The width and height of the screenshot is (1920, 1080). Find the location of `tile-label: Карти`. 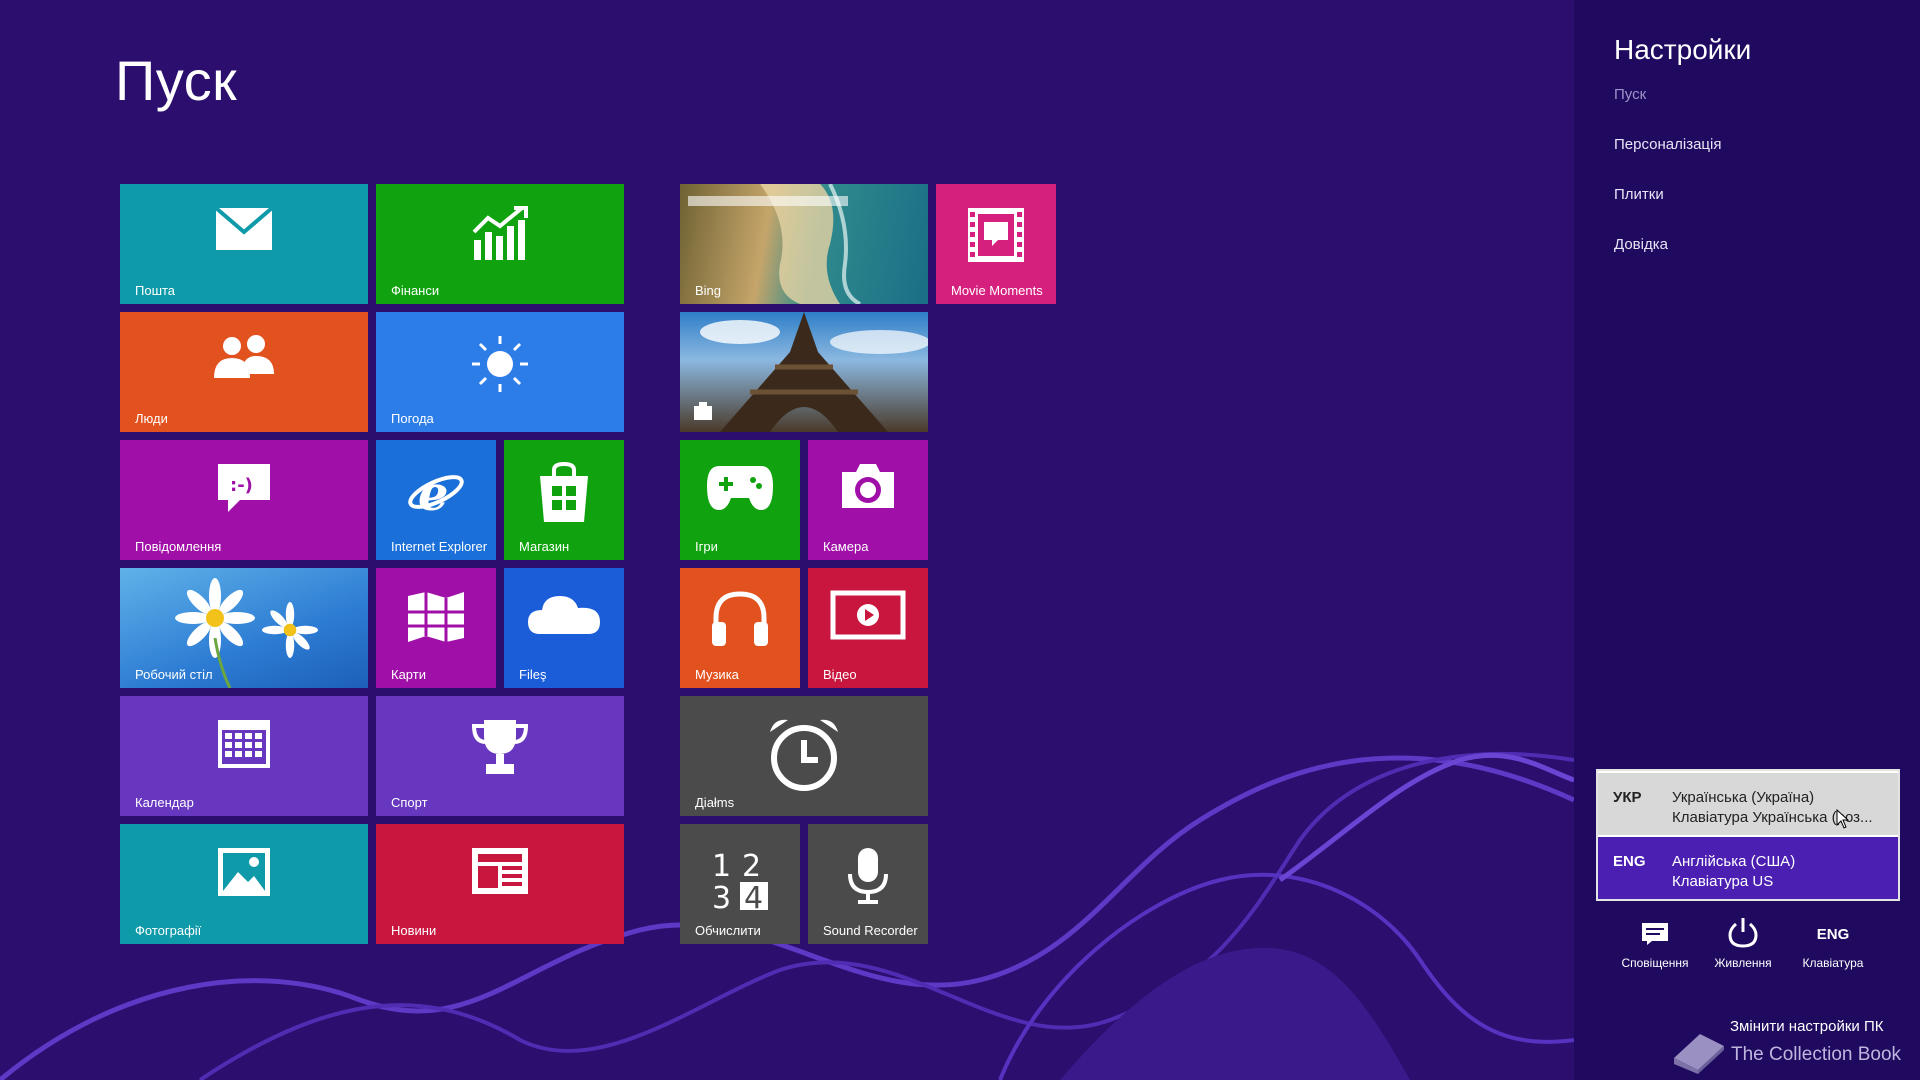

tile-label: Карти is located at coordinates (408, 674).